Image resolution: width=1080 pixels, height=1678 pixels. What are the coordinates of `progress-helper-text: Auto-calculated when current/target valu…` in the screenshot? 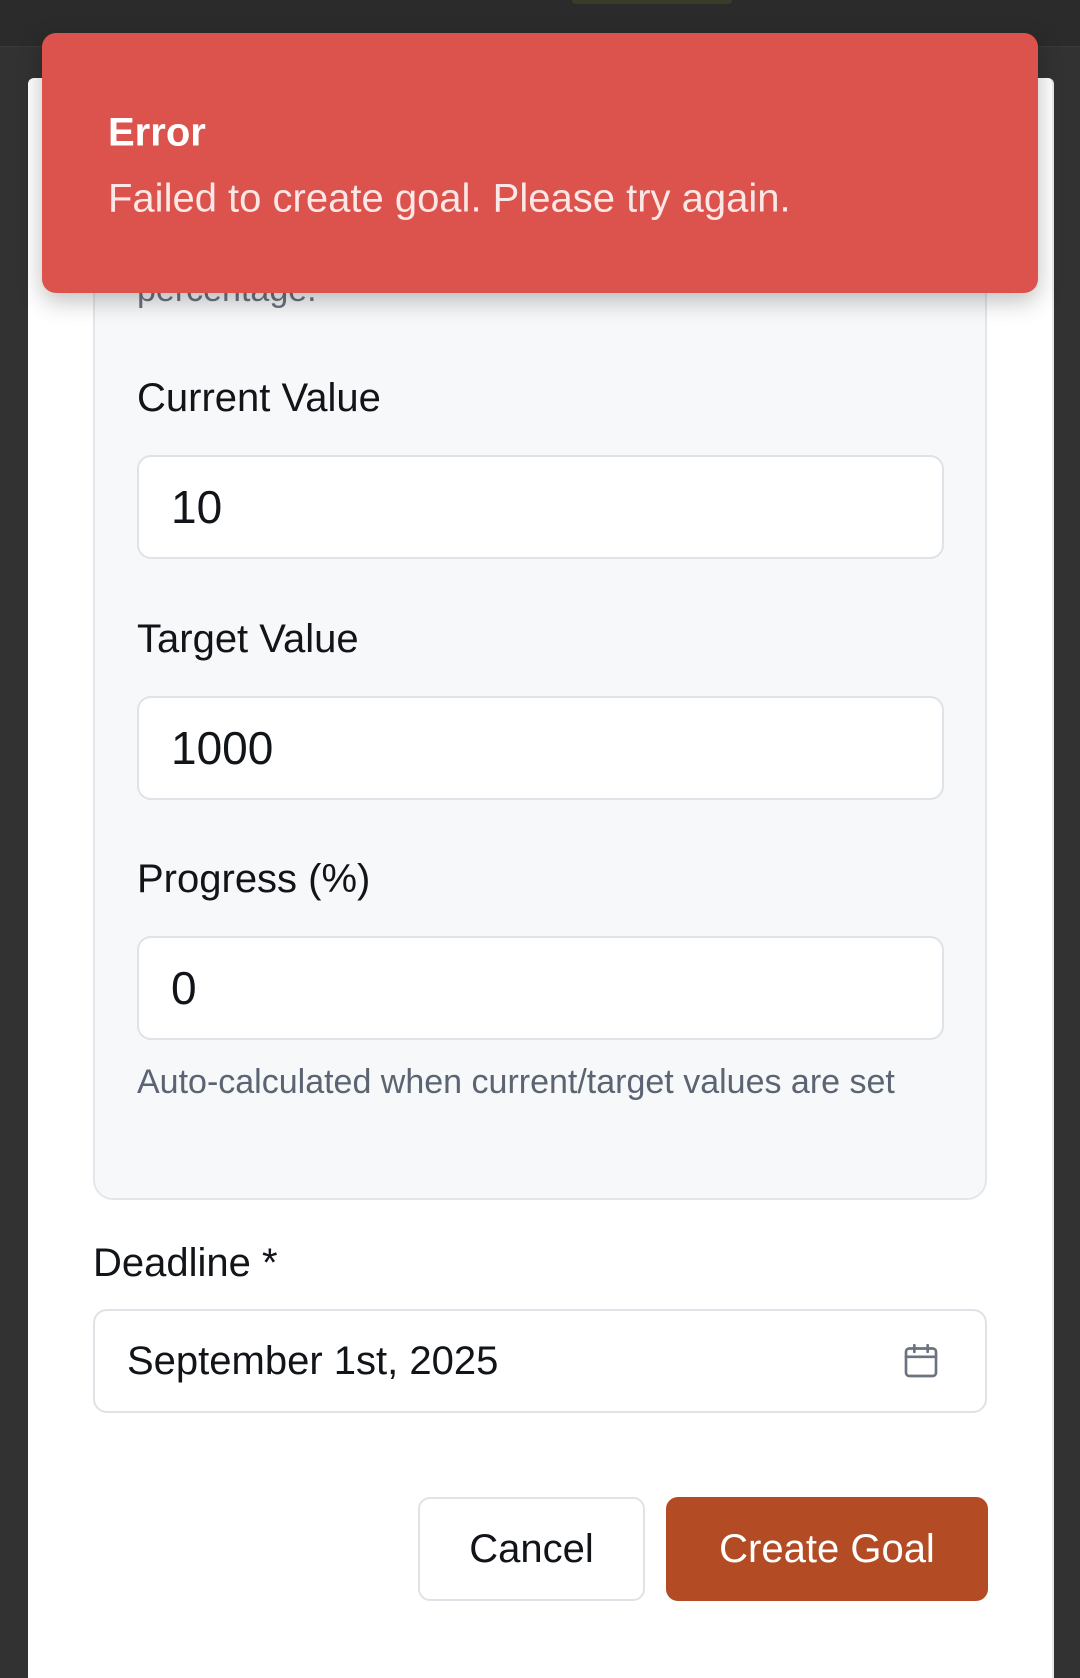 It's located at (516, 1082).